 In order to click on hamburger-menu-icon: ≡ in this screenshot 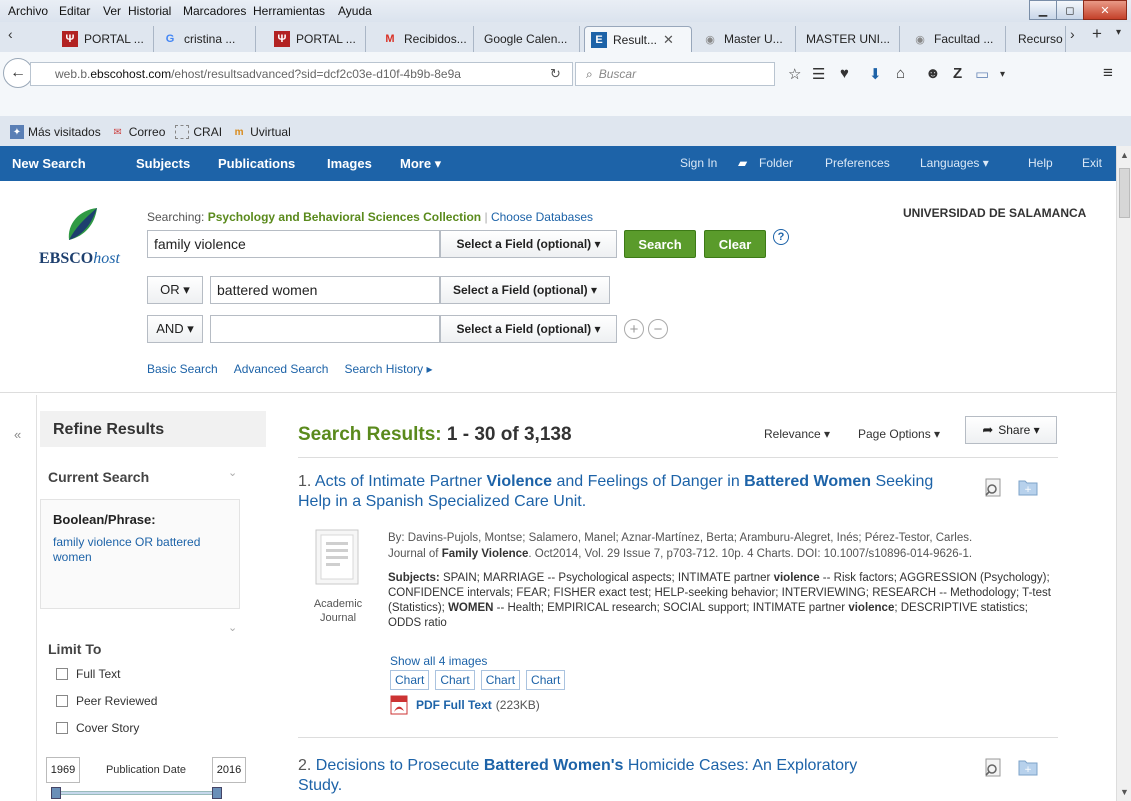, I will do `click(1108, 73)`.